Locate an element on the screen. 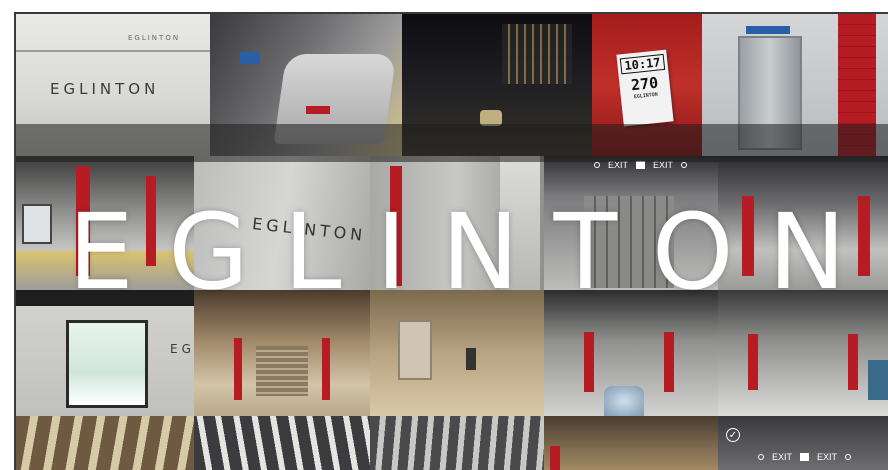  wall-sign-main: EGLINTON is located at coordinates (105, 89).